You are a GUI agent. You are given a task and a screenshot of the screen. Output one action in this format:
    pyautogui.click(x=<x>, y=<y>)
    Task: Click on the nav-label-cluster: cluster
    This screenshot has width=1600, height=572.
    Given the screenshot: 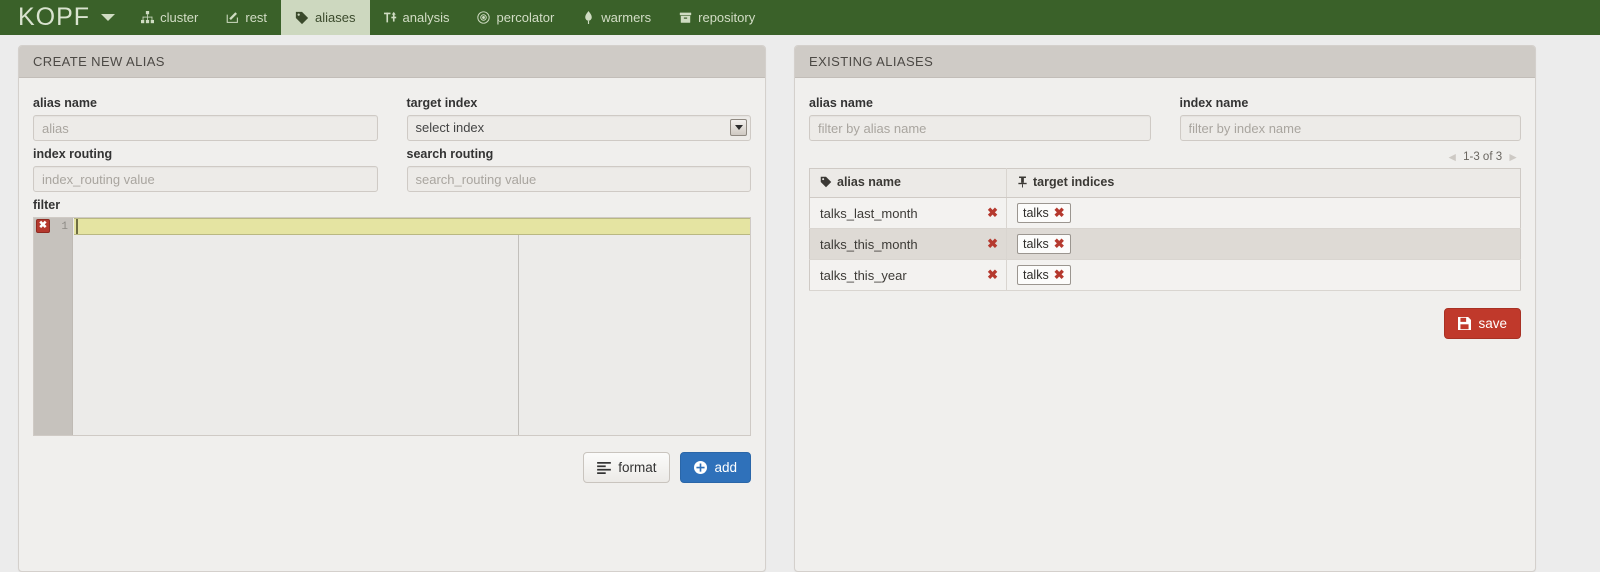 What is the action you would take?
    pyautogui.click(x=179, y=17)
    